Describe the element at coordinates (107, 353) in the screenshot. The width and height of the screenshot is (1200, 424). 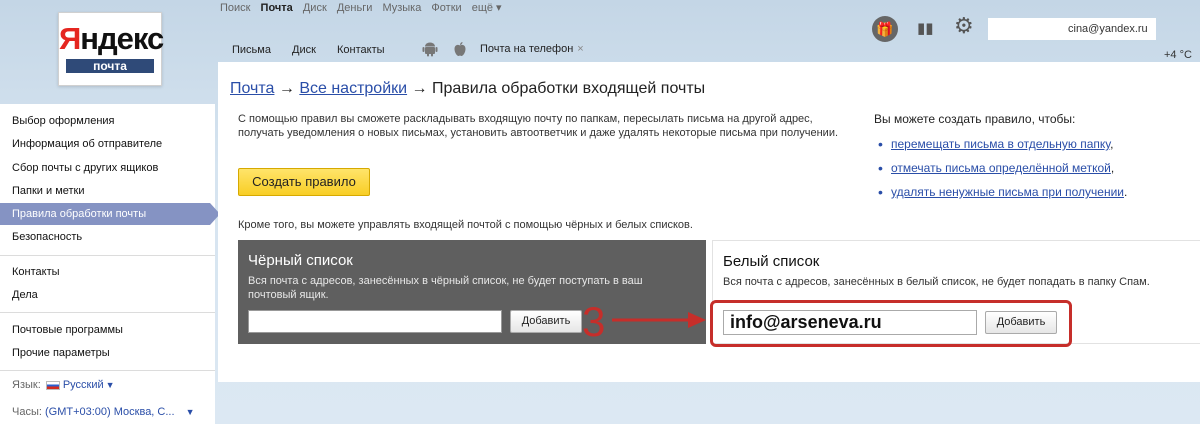
I see `sidebar-item-other-params: Прочие параметры` at that location.